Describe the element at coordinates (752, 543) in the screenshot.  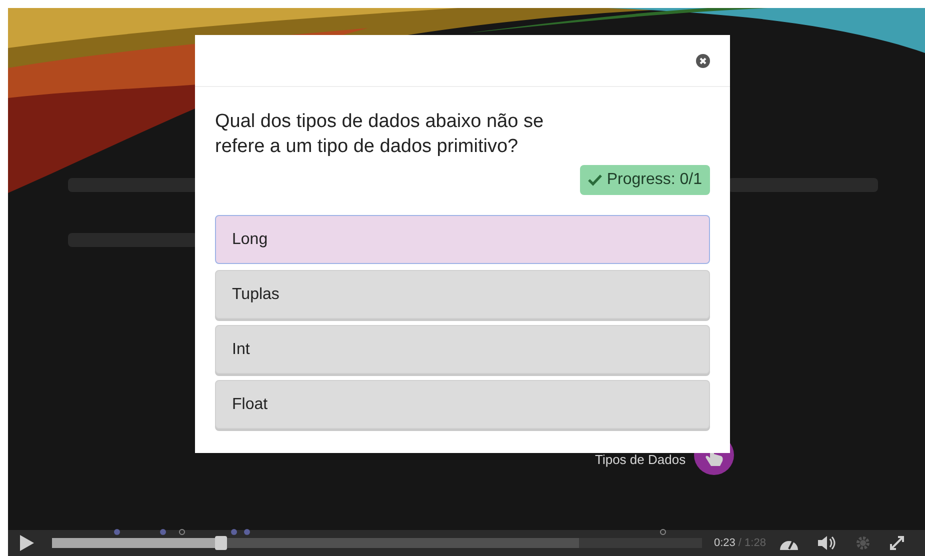
I see `duration: / 1:28` at that location.